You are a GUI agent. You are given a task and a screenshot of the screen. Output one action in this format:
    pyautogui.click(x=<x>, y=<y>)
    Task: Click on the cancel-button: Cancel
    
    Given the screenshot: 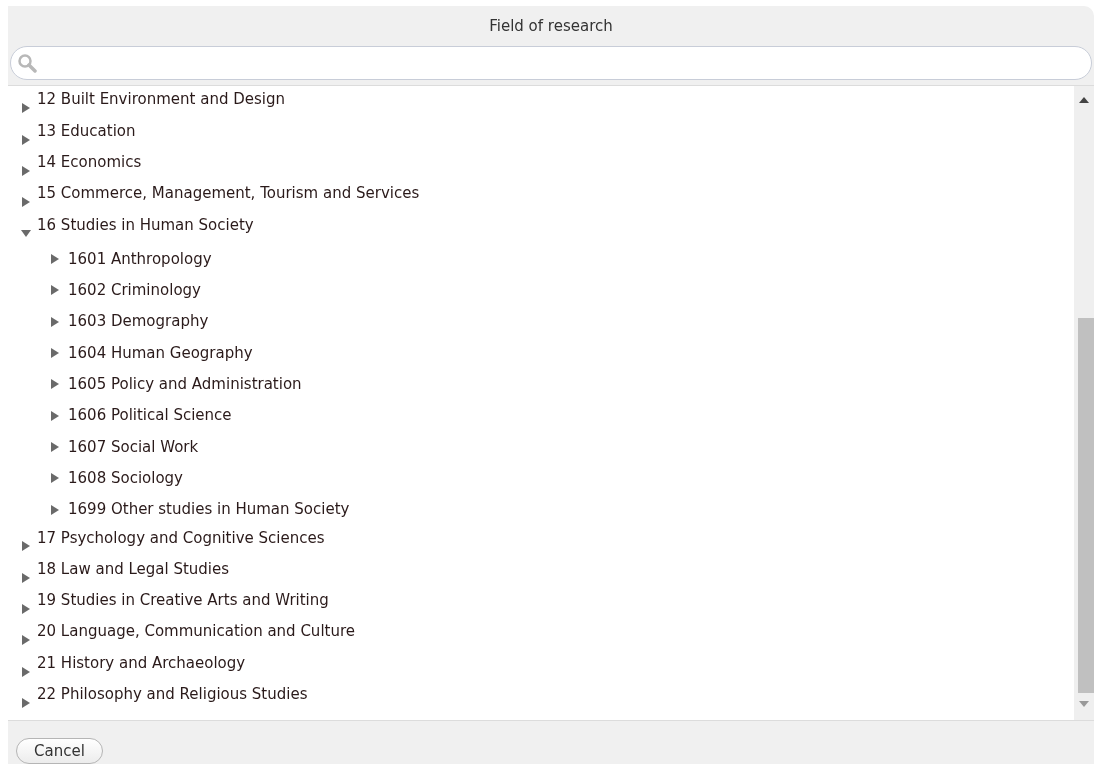 What is the action you would take?
    pyautogui.click(x=59, y=751)
    